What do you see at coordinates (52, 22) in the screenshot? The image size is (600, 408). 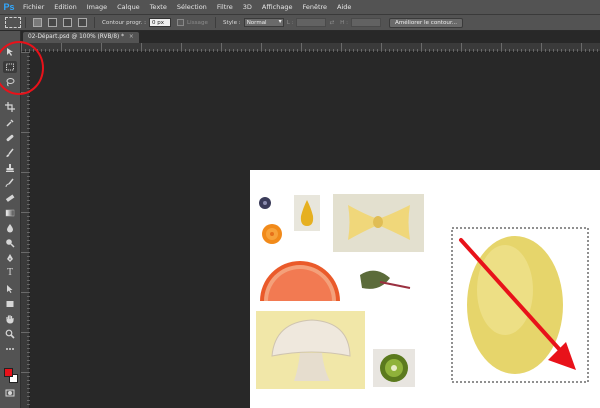 I see `add-to-selection-icon` at bounding box center [52, 22].